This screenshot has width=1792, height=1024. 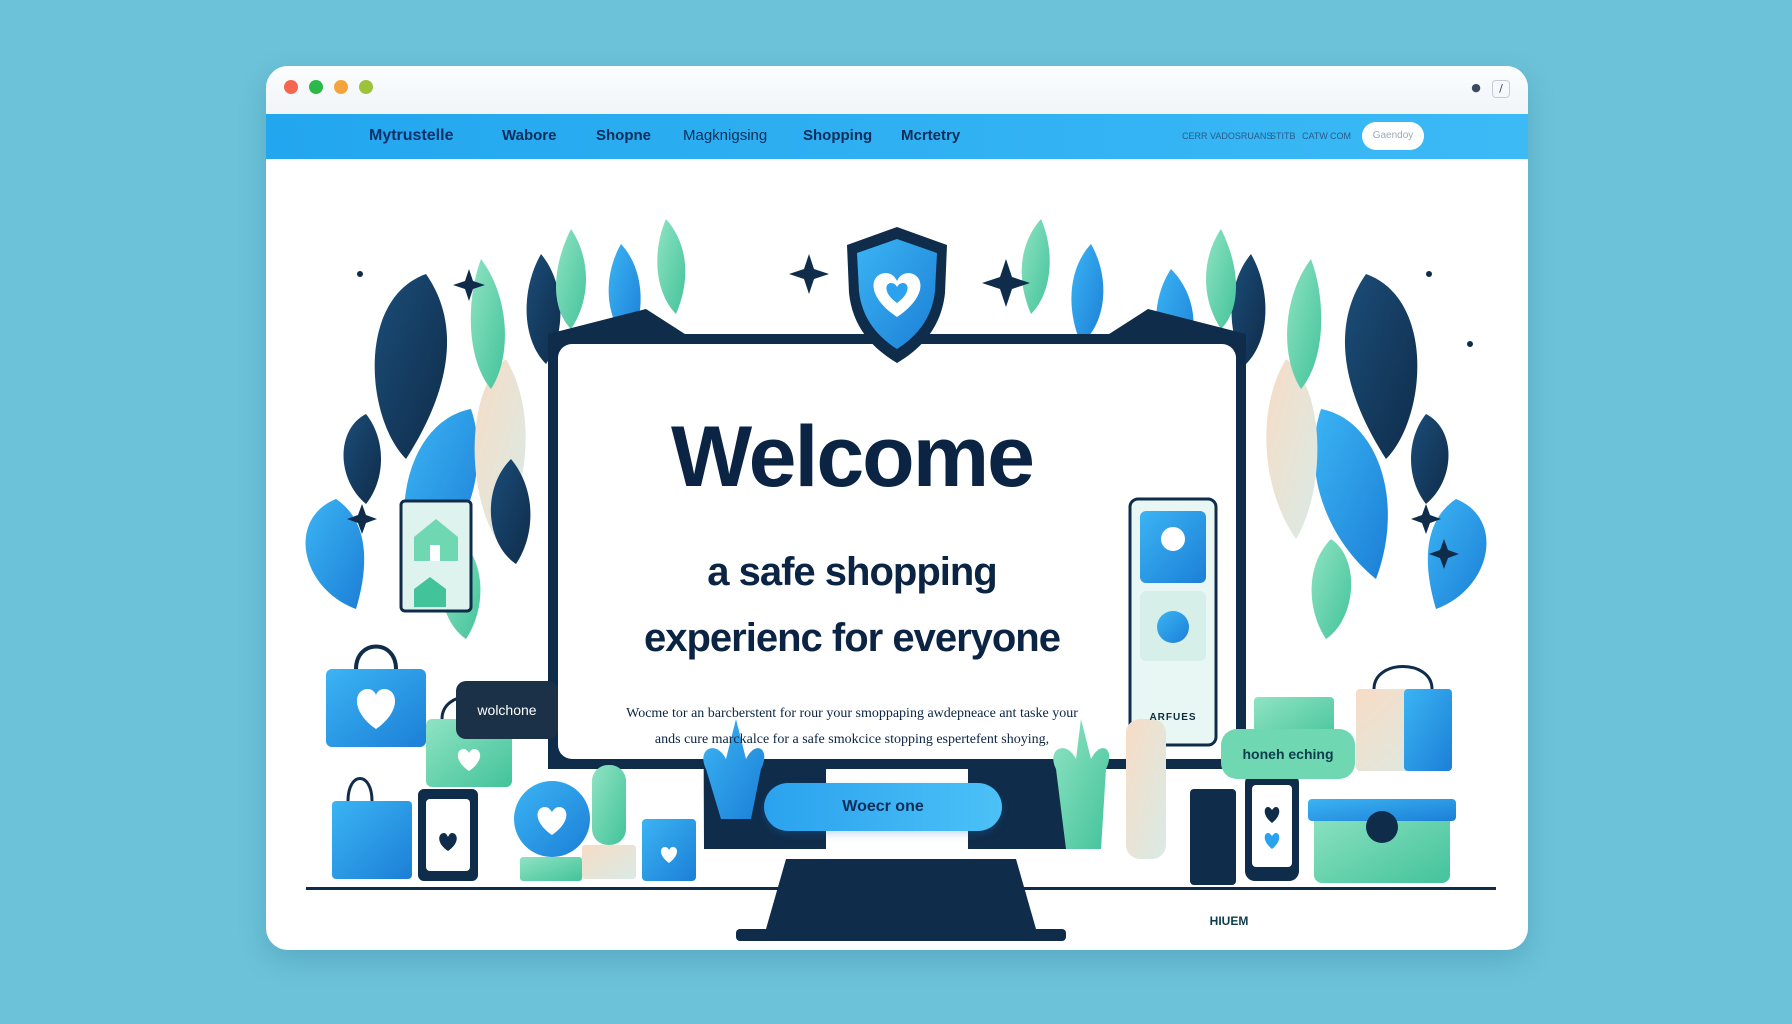 What do you see at coordinates (507, 710) in the screenshot?
I see `left-welcome-tag: wolchone` at bounding box center [507, 710].